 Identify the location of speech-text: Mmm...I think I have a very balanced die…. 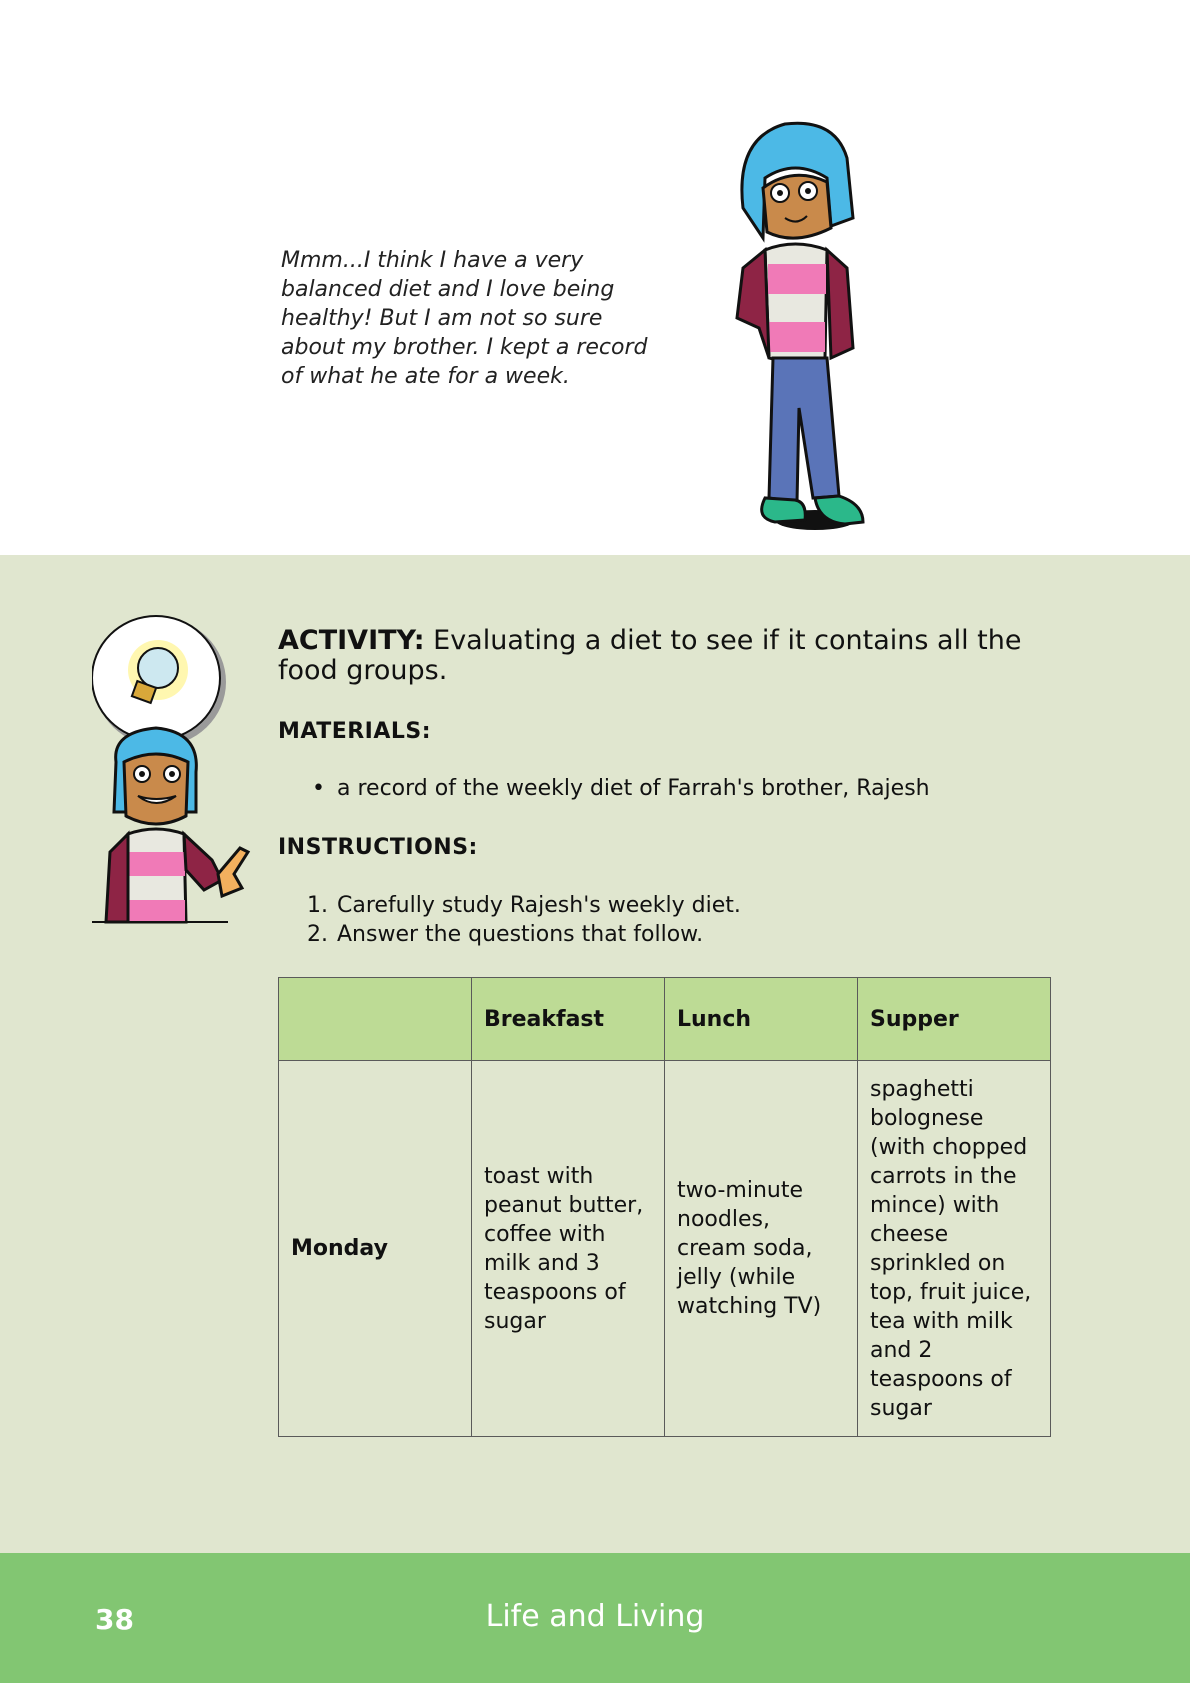
(464, 318).